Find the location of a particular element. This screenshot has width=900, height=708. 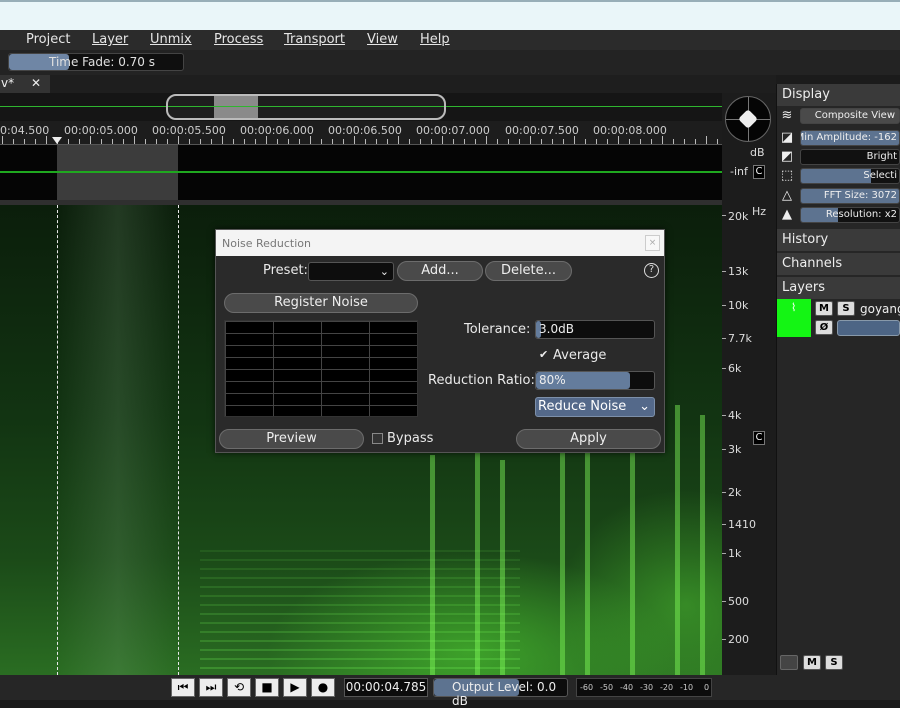

register-noise-button: Register Noise is located at coordinates (321, 303).